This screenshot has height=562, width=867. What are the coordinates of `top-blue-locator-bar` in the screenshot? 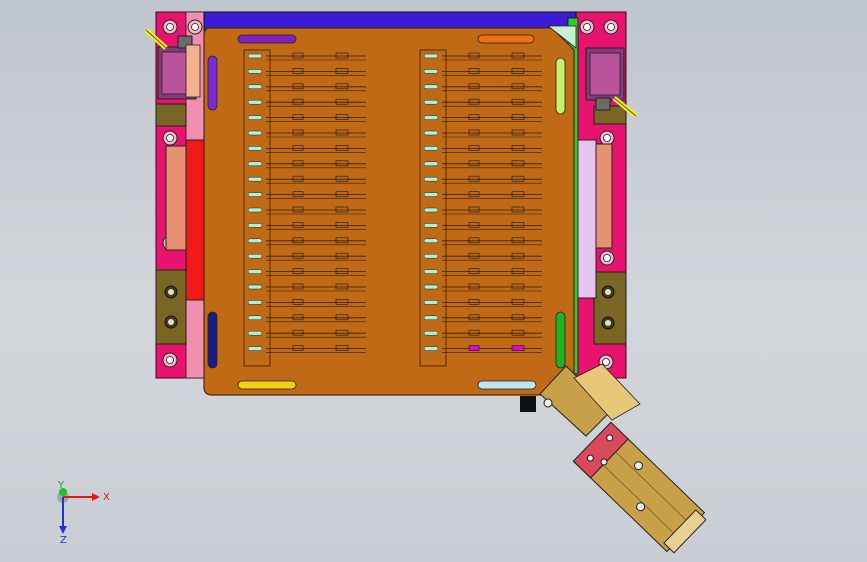 It's located at (390, 21).